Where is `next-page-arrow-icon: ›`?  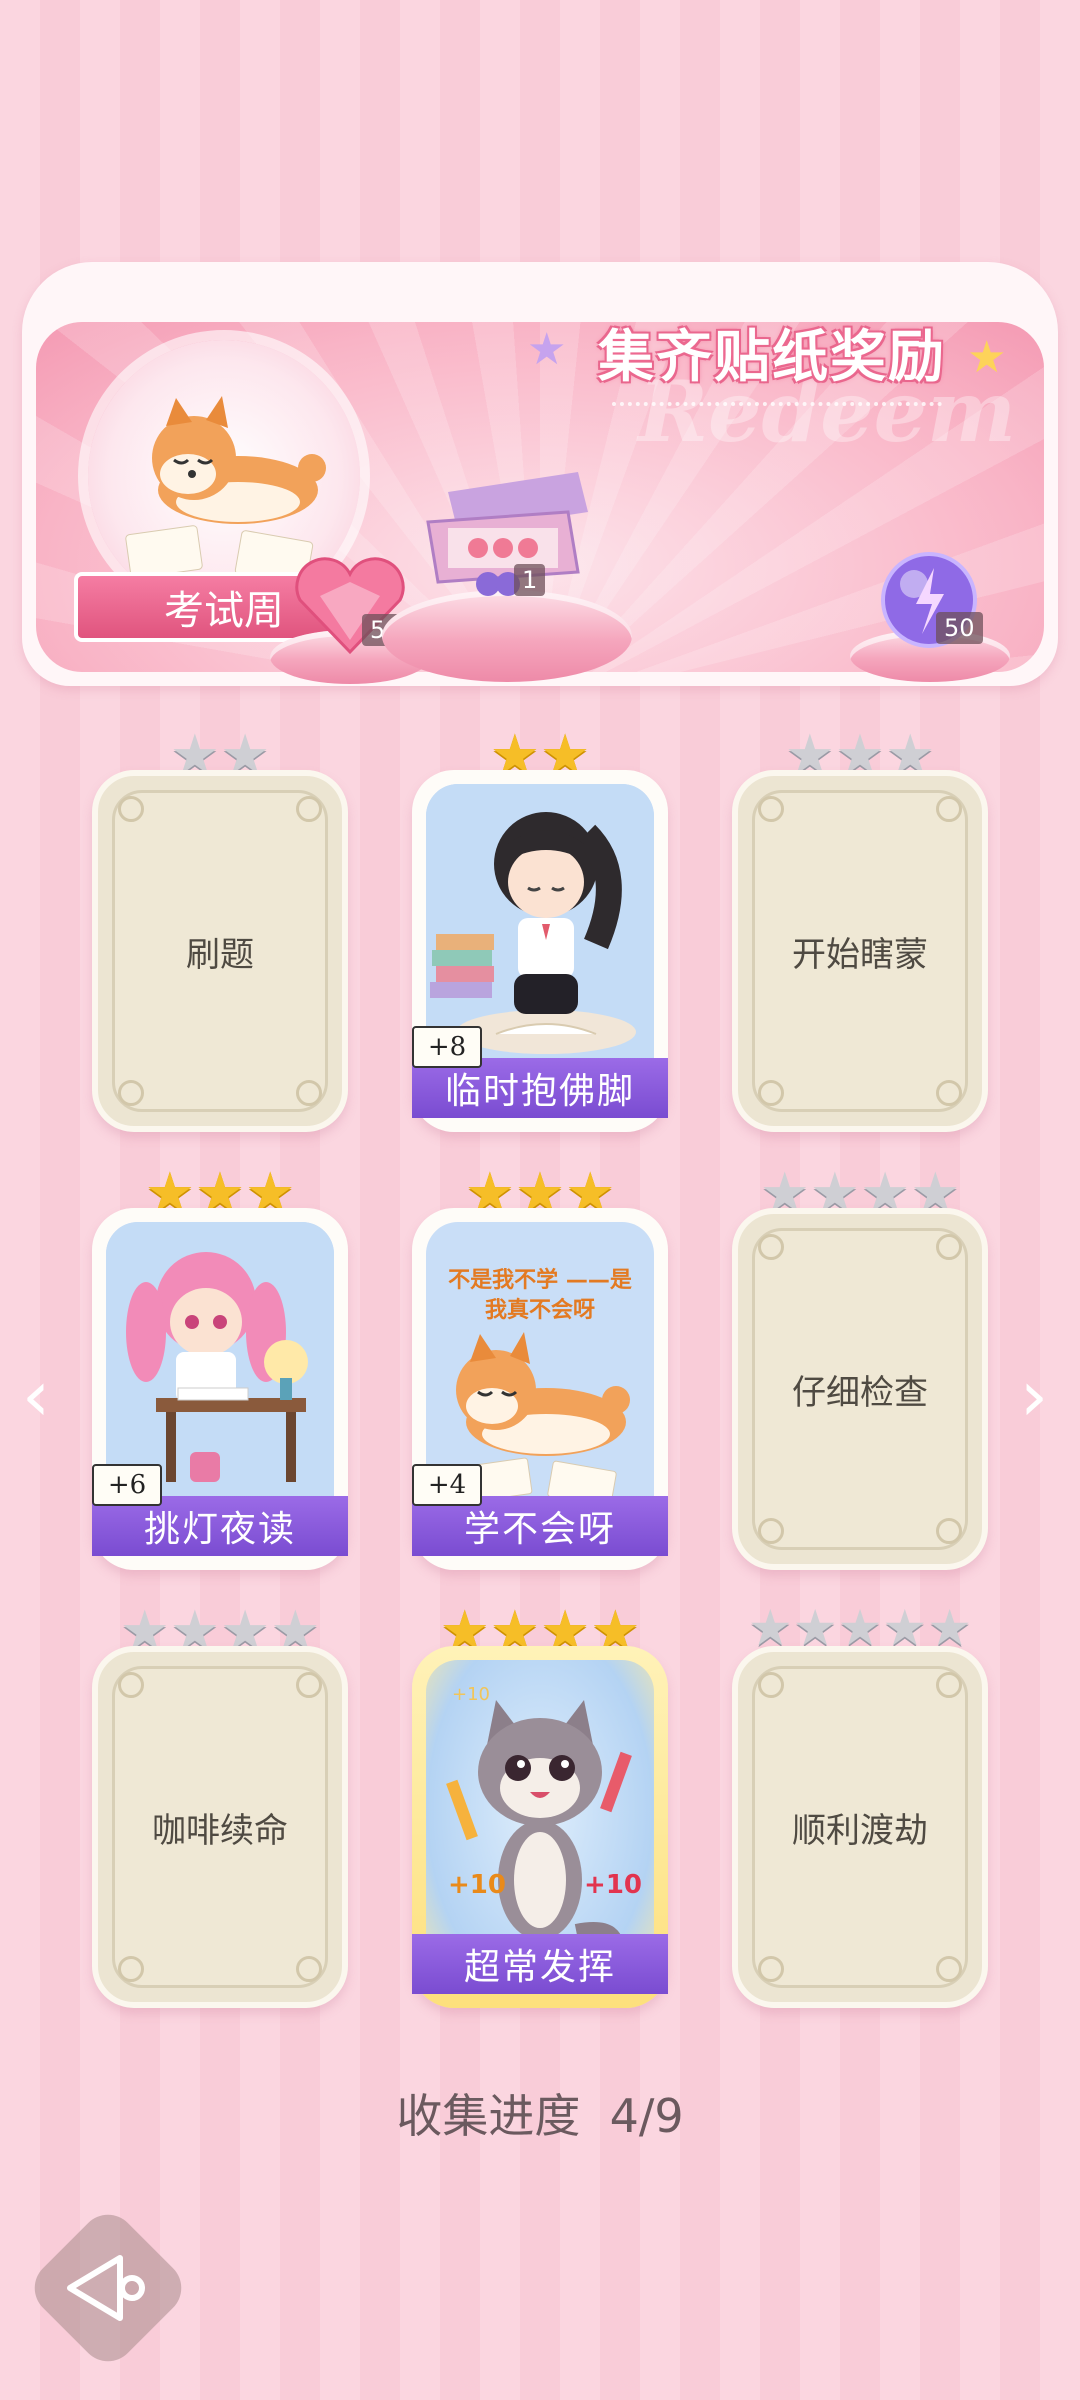
next-page-arrow-icon: › is located at coordinates (1034, 1396).